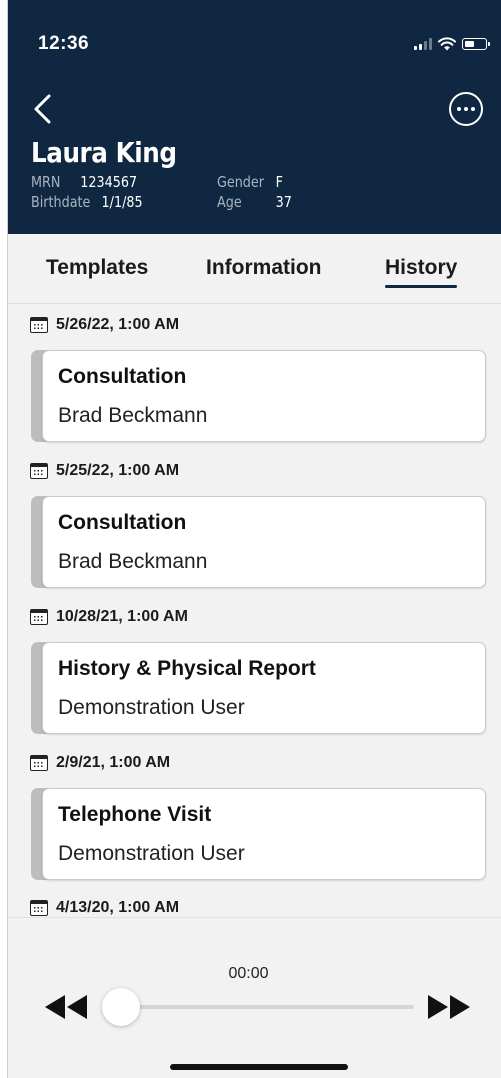 This screenshot has height=1078, width=501. Describe the element at coordinates (118, 470) in the screenshot. I see `entry-date: 5/25/22, 1:00 AM` at that location.